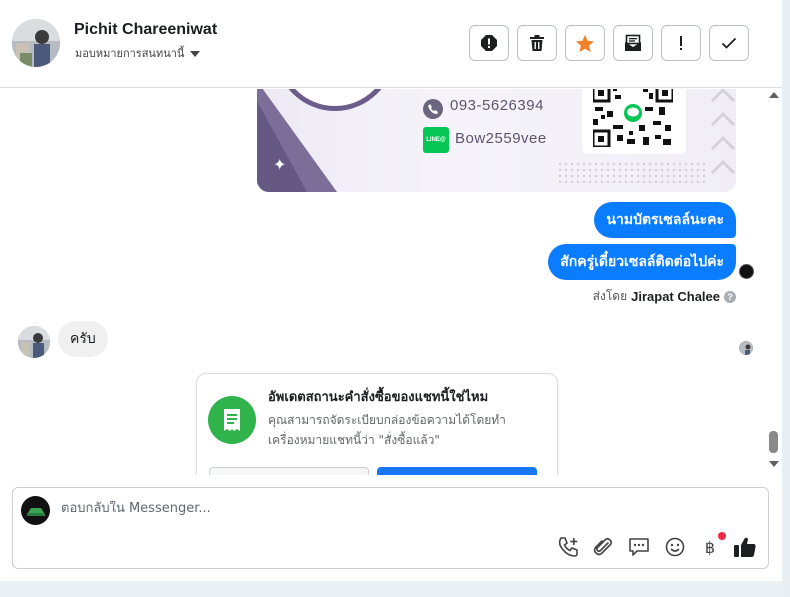  I want to click on notification-dot, so click(722, 536).